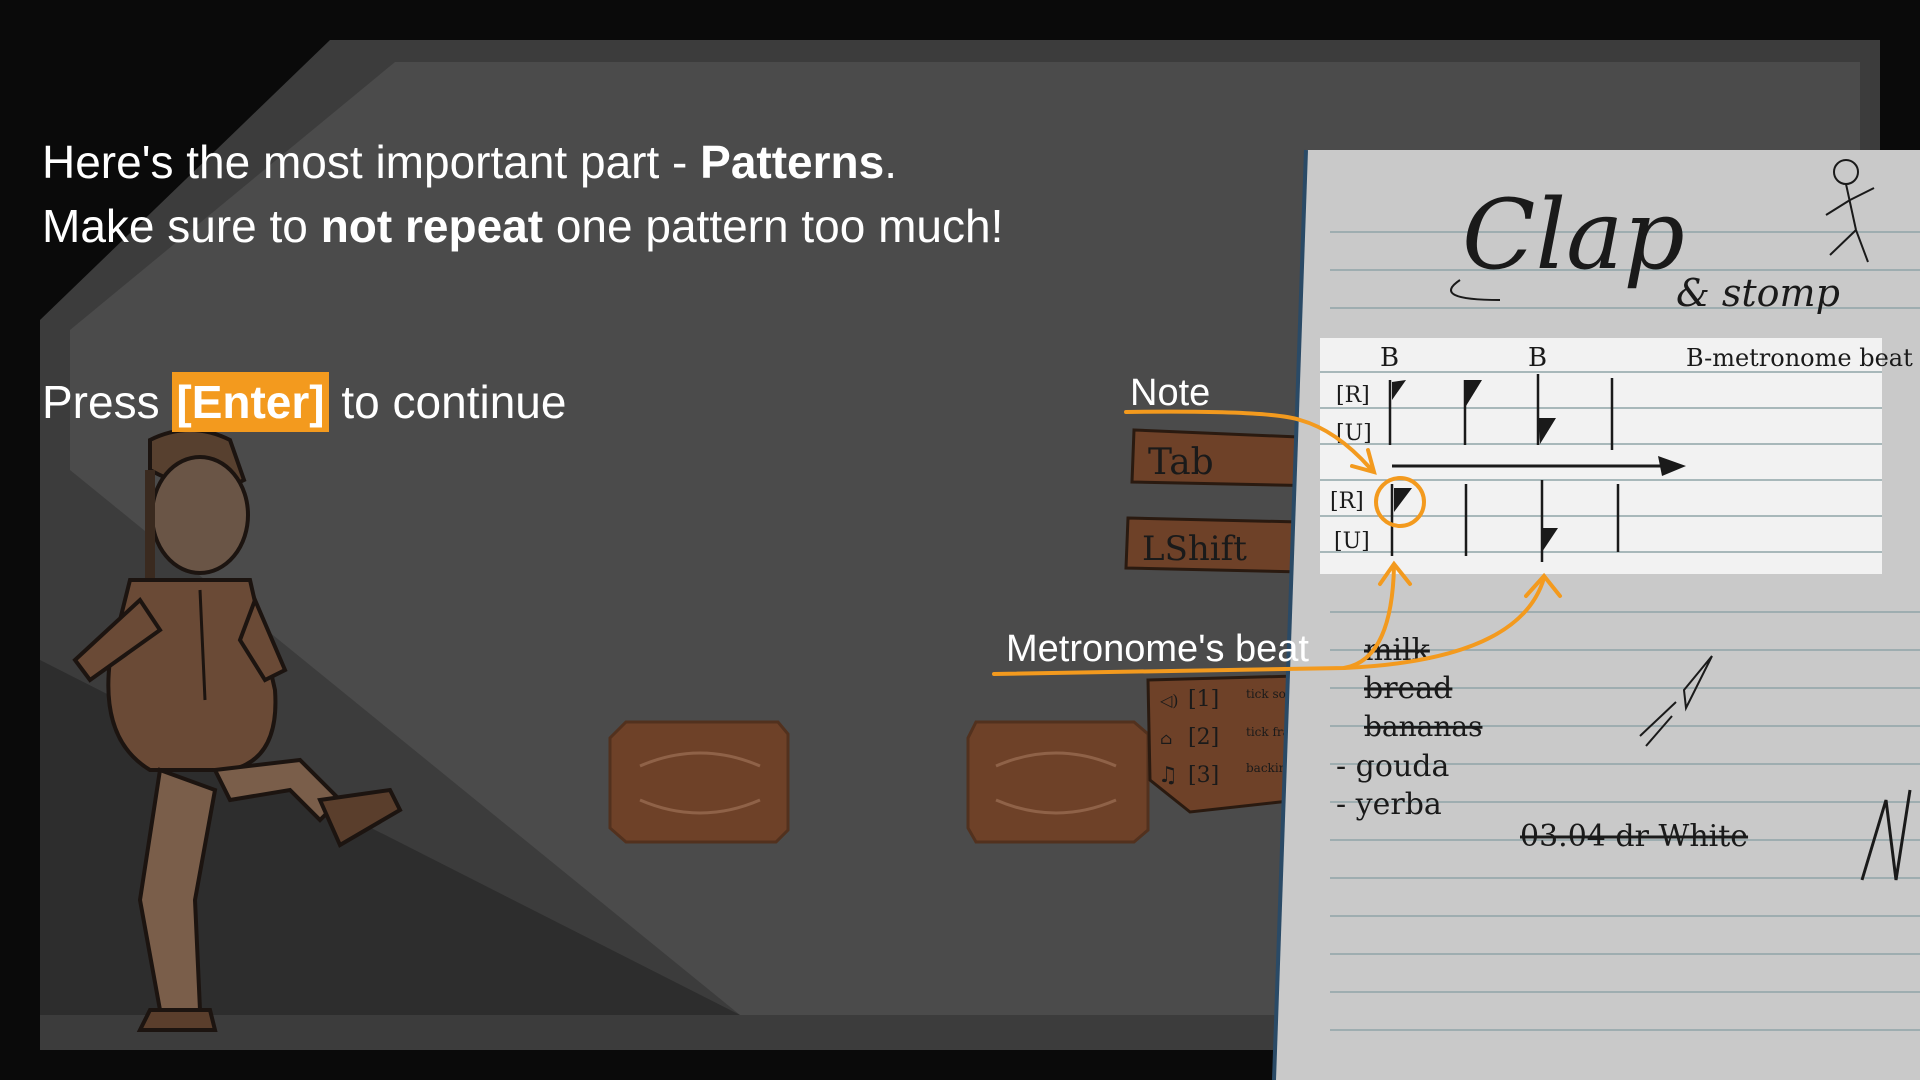 This screenshot has height=1080, width=1920. Describe the element at coordinates (1758, 293) in the screenshot. I see `notebook-subtitle: & stomp` at that location.